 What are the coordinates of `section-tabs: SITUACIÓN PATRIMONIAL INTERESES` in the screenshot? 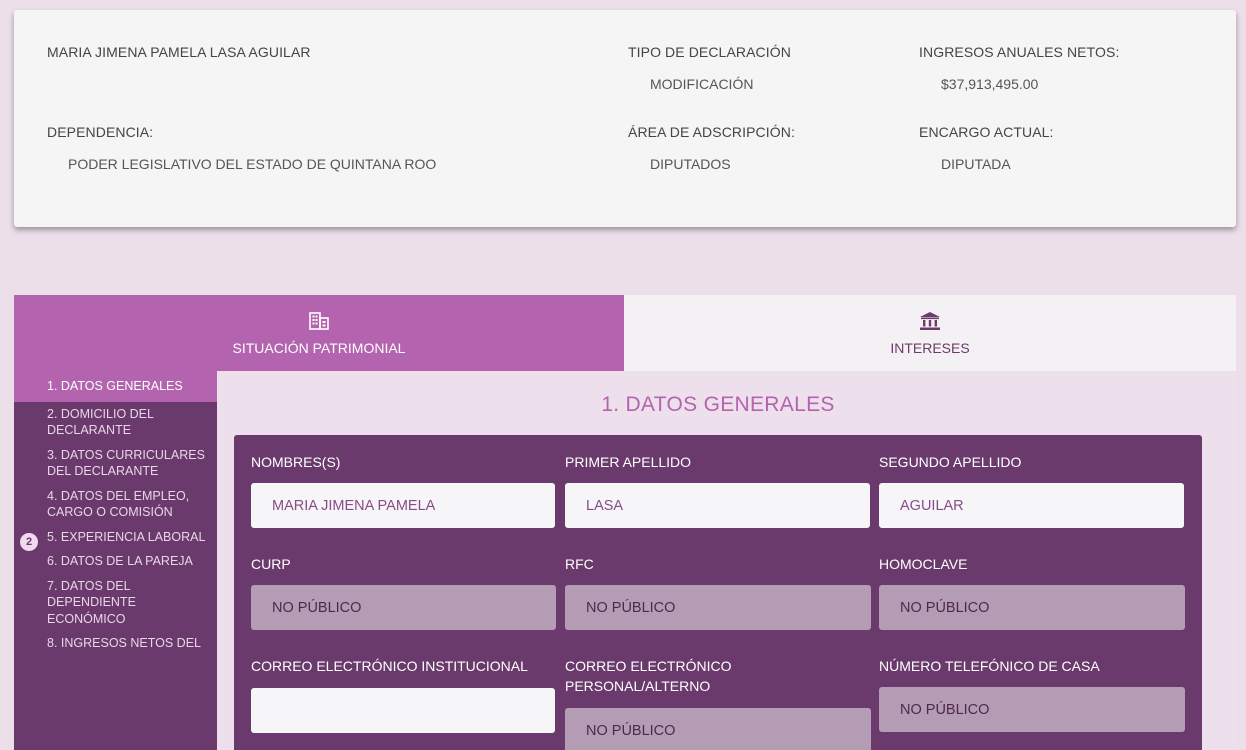 It's located at (625, 333).